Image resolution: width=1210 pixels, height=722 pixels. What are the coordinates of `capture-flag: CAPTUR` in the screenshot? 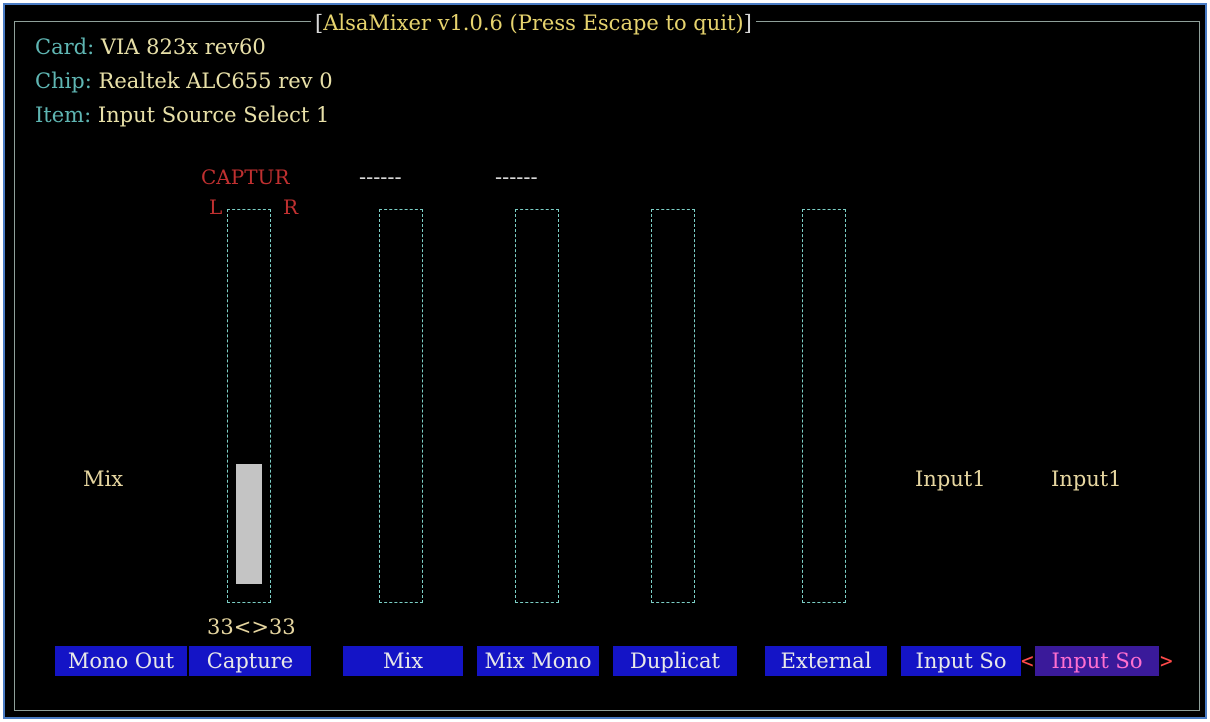 It's located at (245, 177).